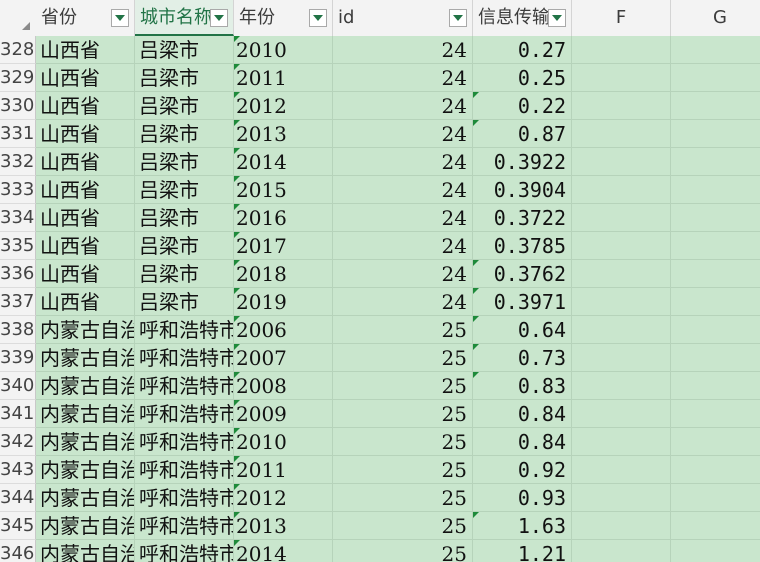 The width and height of the screenshot is (760, 562). I want to click on column-header-id: id, so click(403, 18).